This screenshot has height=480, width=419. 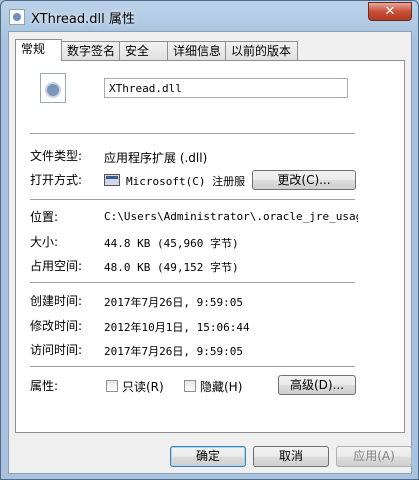 I want to click on readonly-label: 只读(R), so click(x=143, y=386).